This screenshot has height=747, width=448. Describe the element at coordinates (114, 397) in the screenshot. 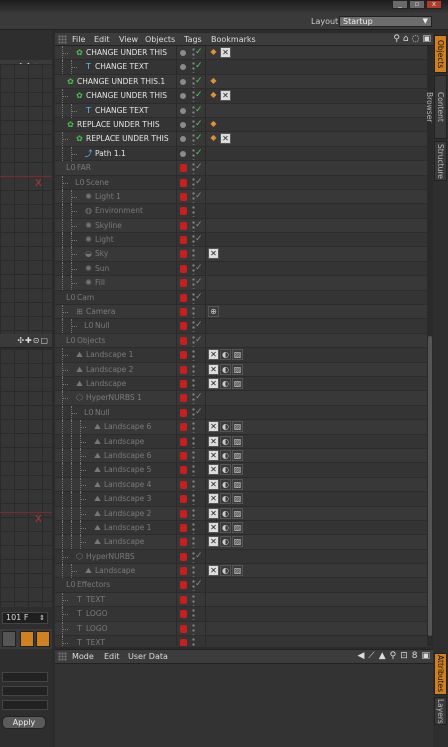

I see `object-name: HyperNURBS 1` at that location.